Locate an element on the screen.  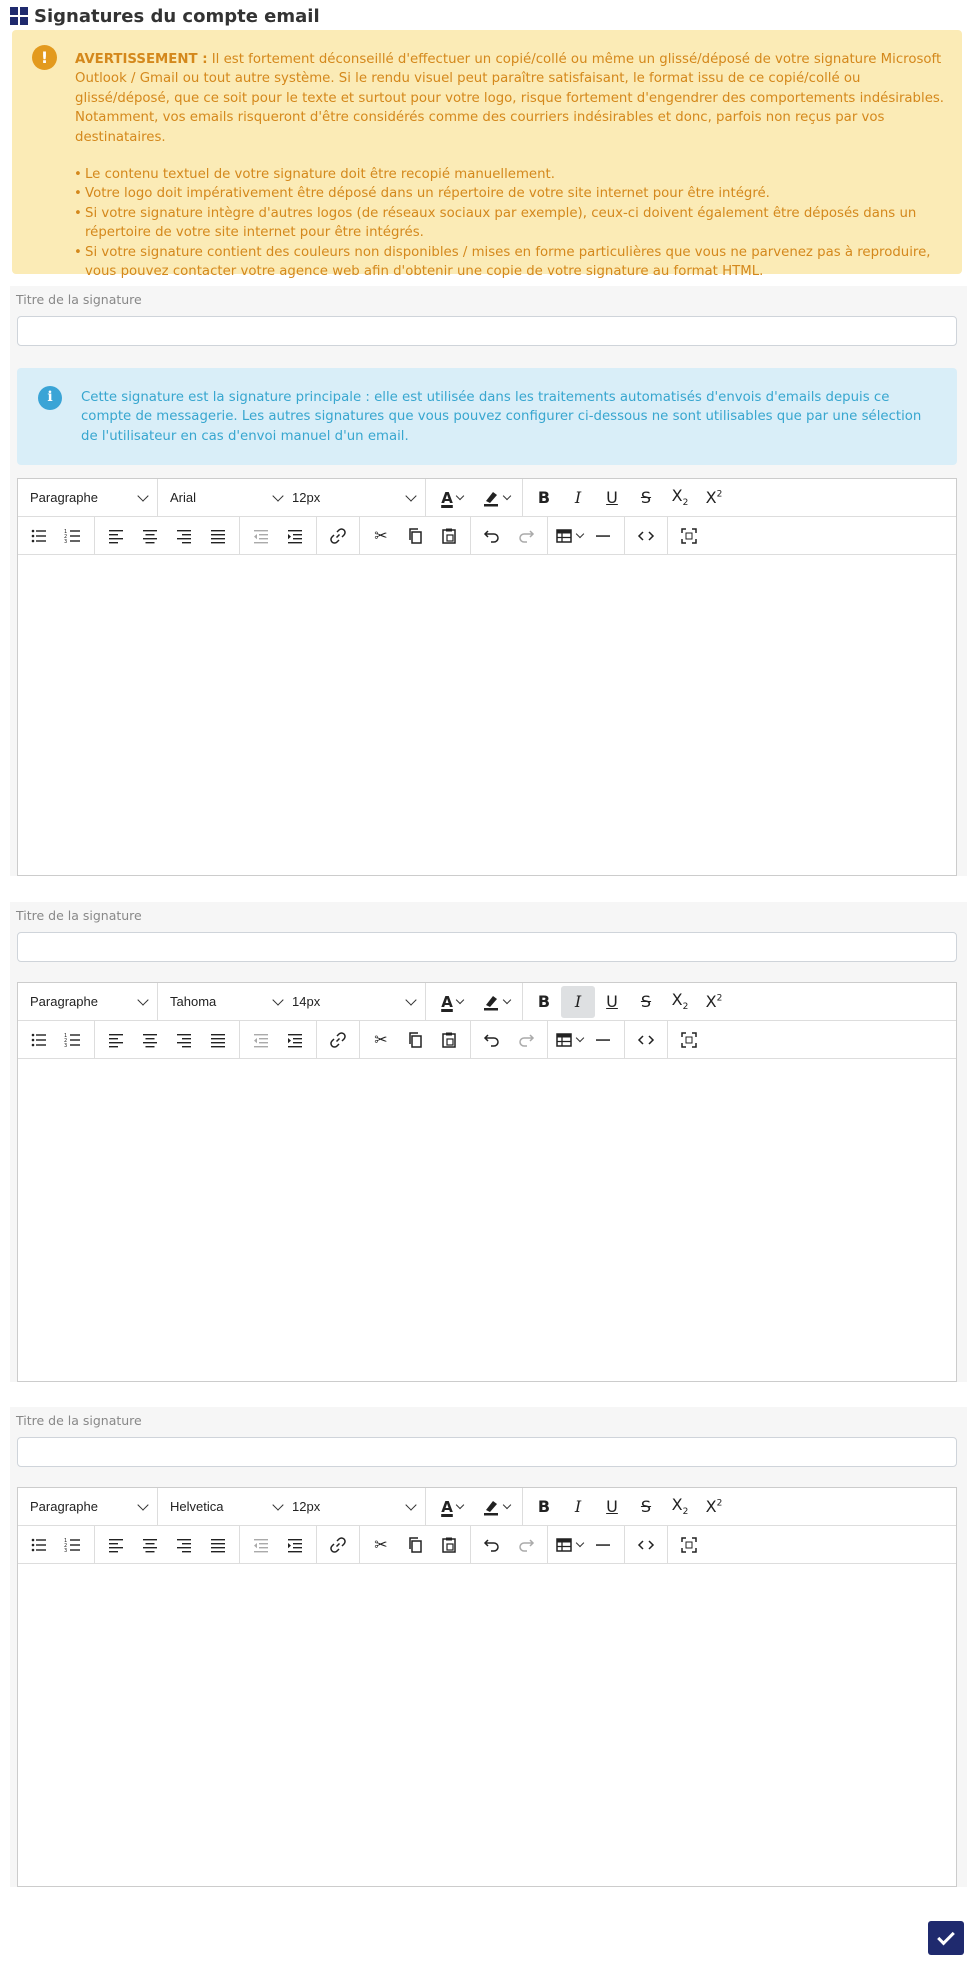
save-button is located at coordinates (946, 1938).